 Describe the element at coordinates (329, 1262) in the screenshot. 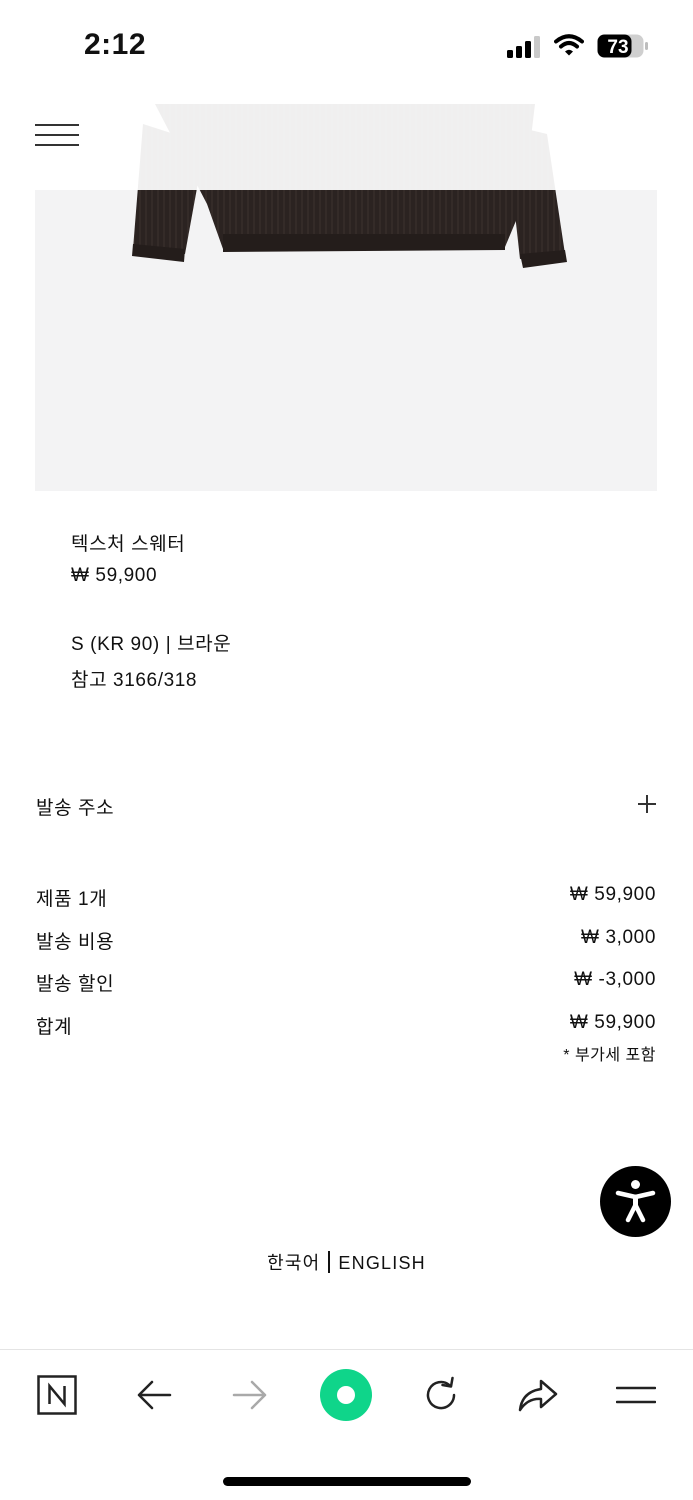

I see `language-divider` at that location.